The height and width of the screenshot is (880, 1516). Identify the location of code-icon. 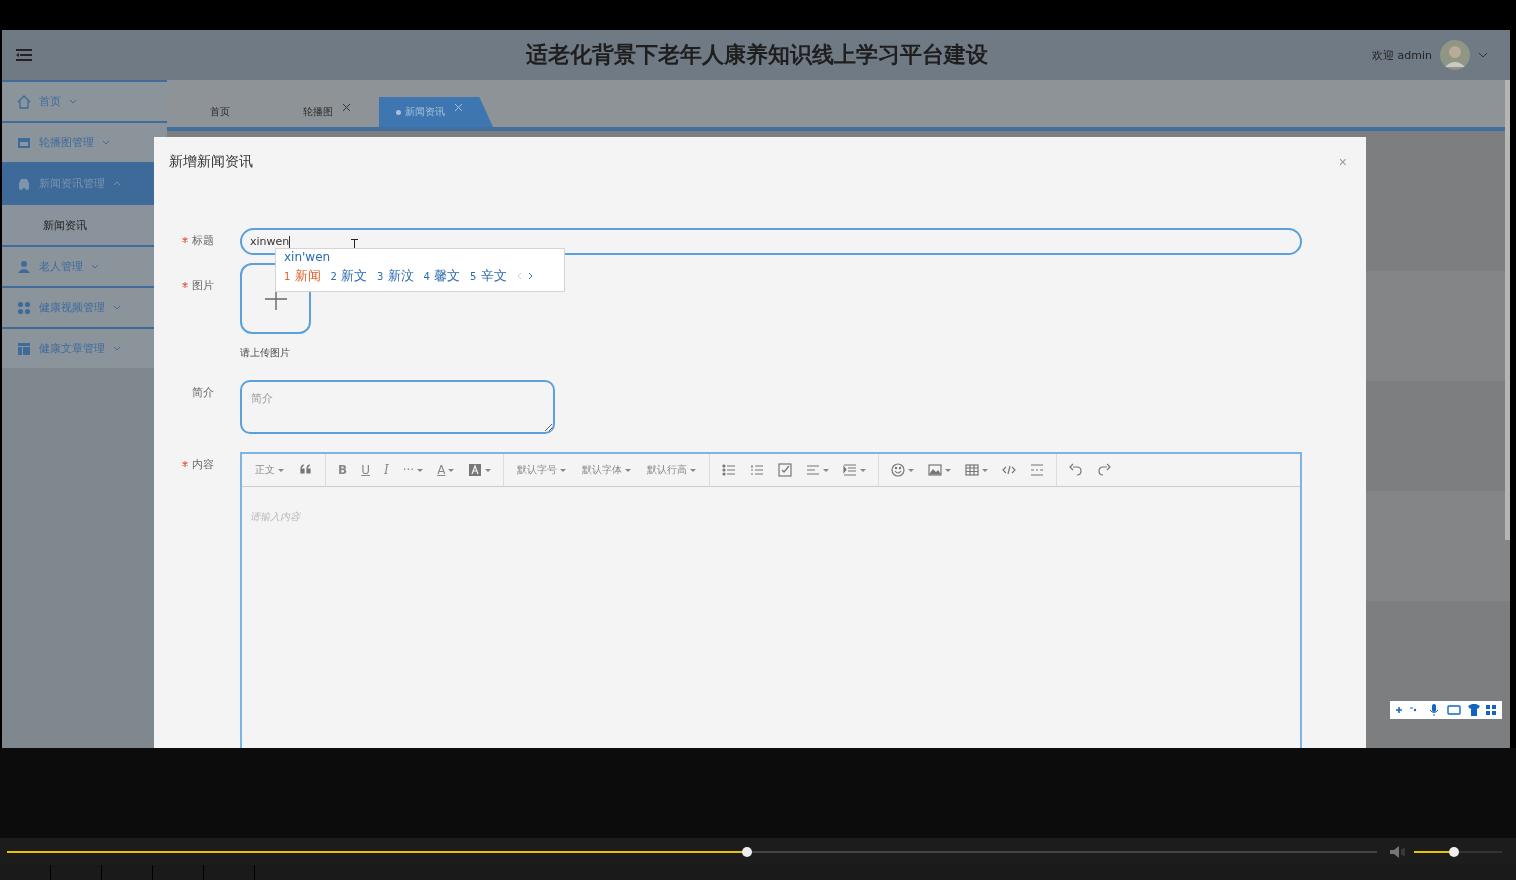
(1009, 470).